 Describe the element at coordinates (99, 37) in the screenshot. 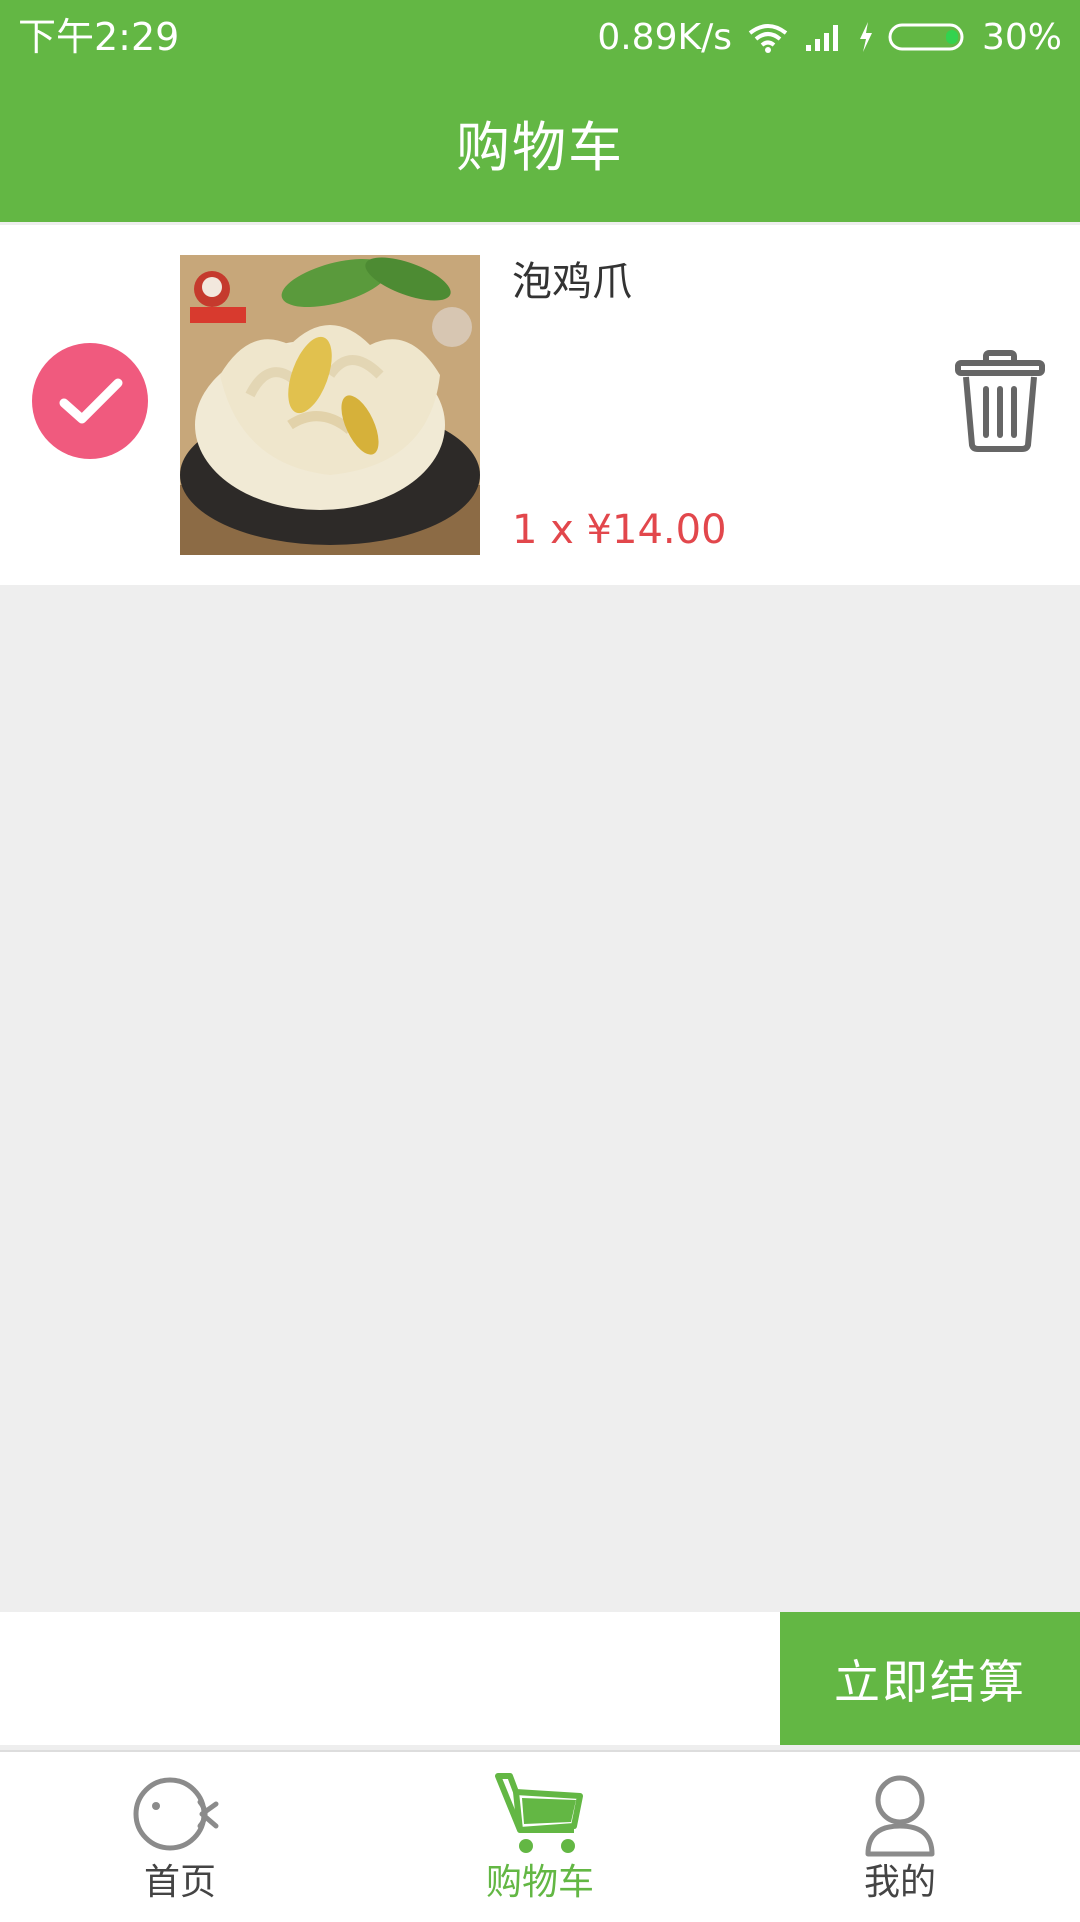

I see `status-time: 下午2:29` at that location.